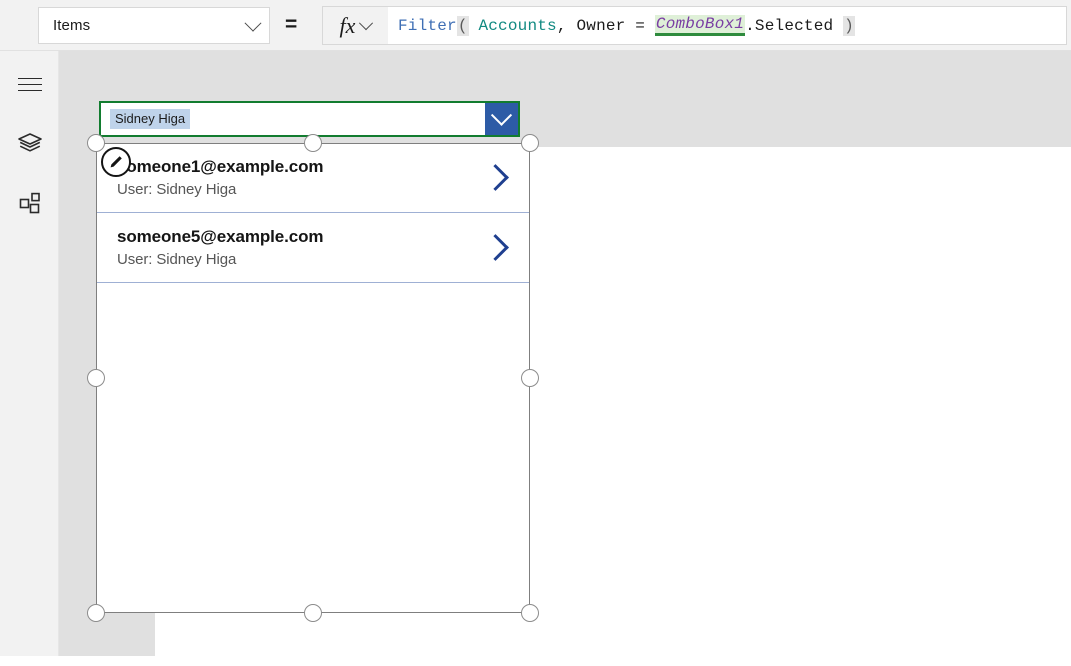  What do you see at coordinates (640, 25) in the screenshot?
I see `formula-token-6: =` at bounding box center [640, 25].